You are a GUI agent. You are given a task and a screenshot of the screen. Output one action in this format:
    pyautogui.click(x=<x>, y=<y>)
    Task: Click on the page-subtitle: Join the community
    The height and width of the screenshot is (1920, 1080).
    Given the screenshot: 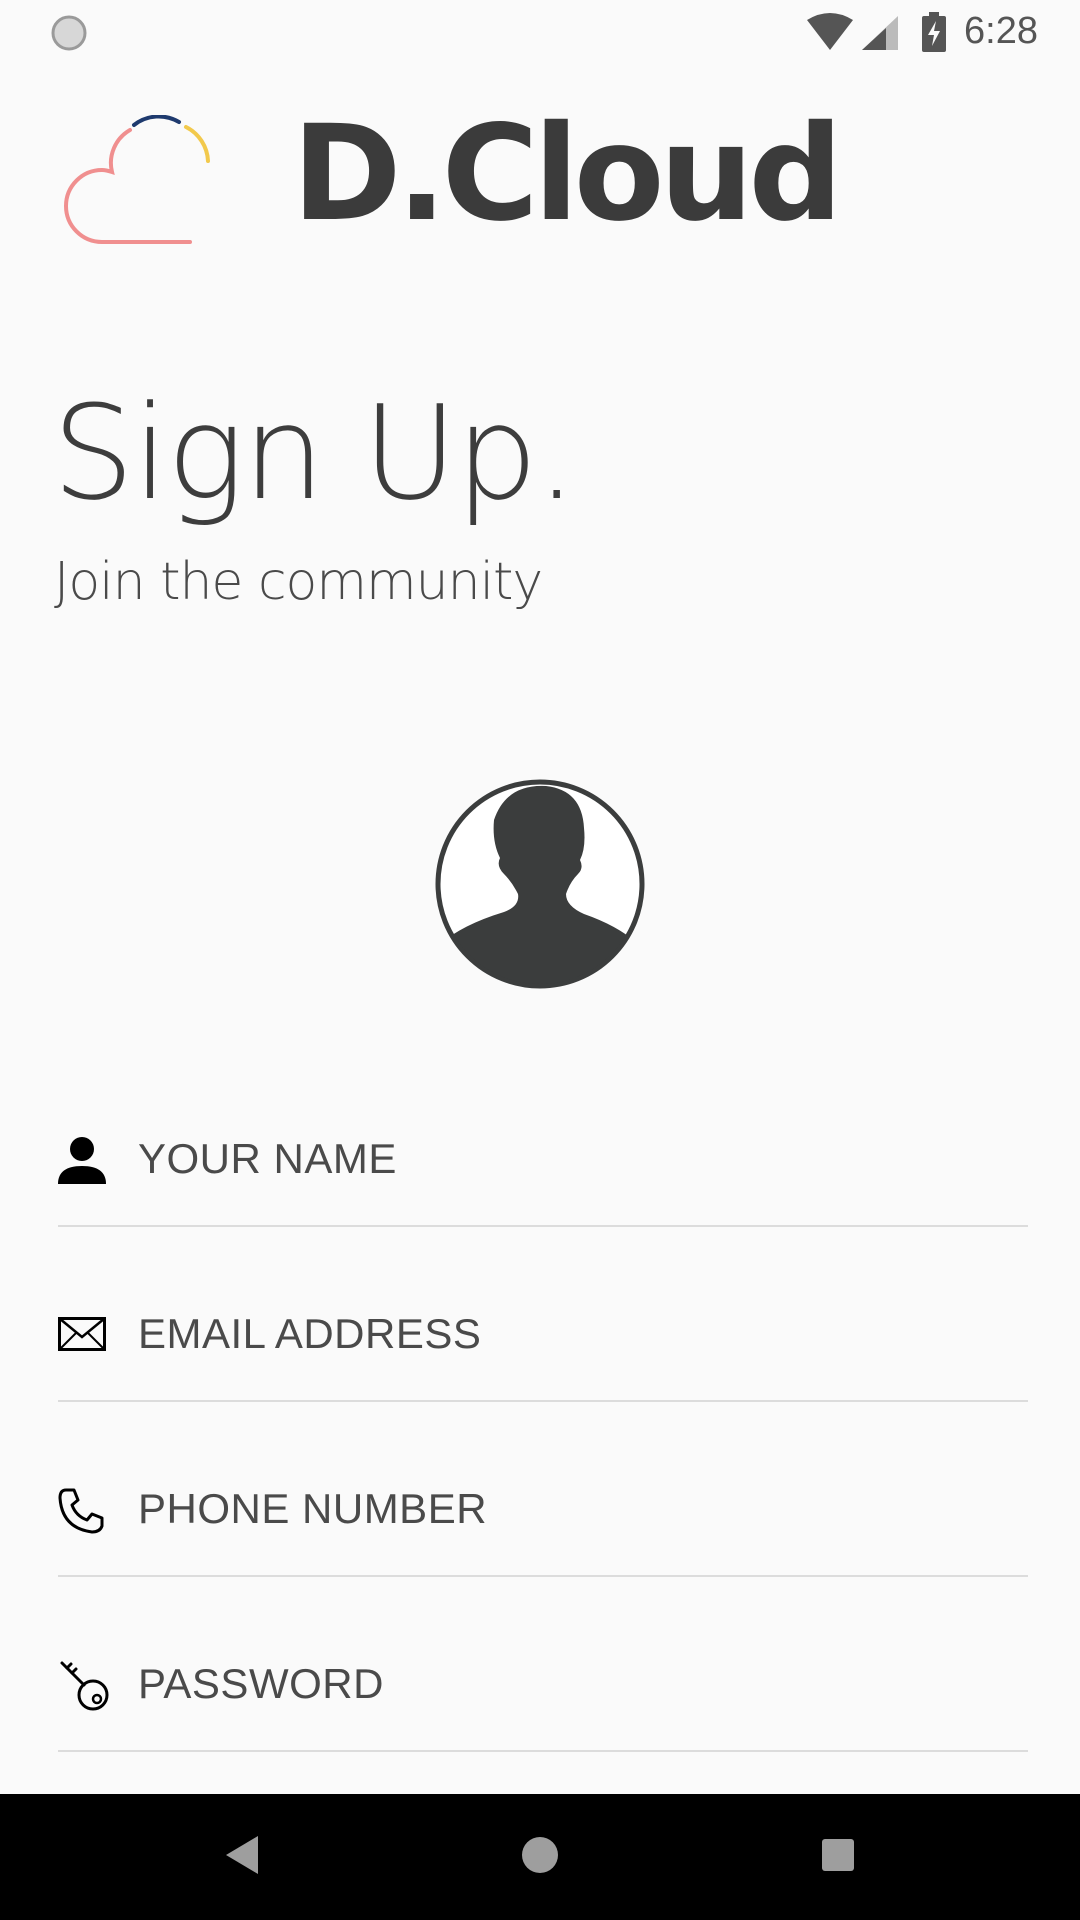 What is the action you would take?
    pyautogui.click(x=298, y=582)
    